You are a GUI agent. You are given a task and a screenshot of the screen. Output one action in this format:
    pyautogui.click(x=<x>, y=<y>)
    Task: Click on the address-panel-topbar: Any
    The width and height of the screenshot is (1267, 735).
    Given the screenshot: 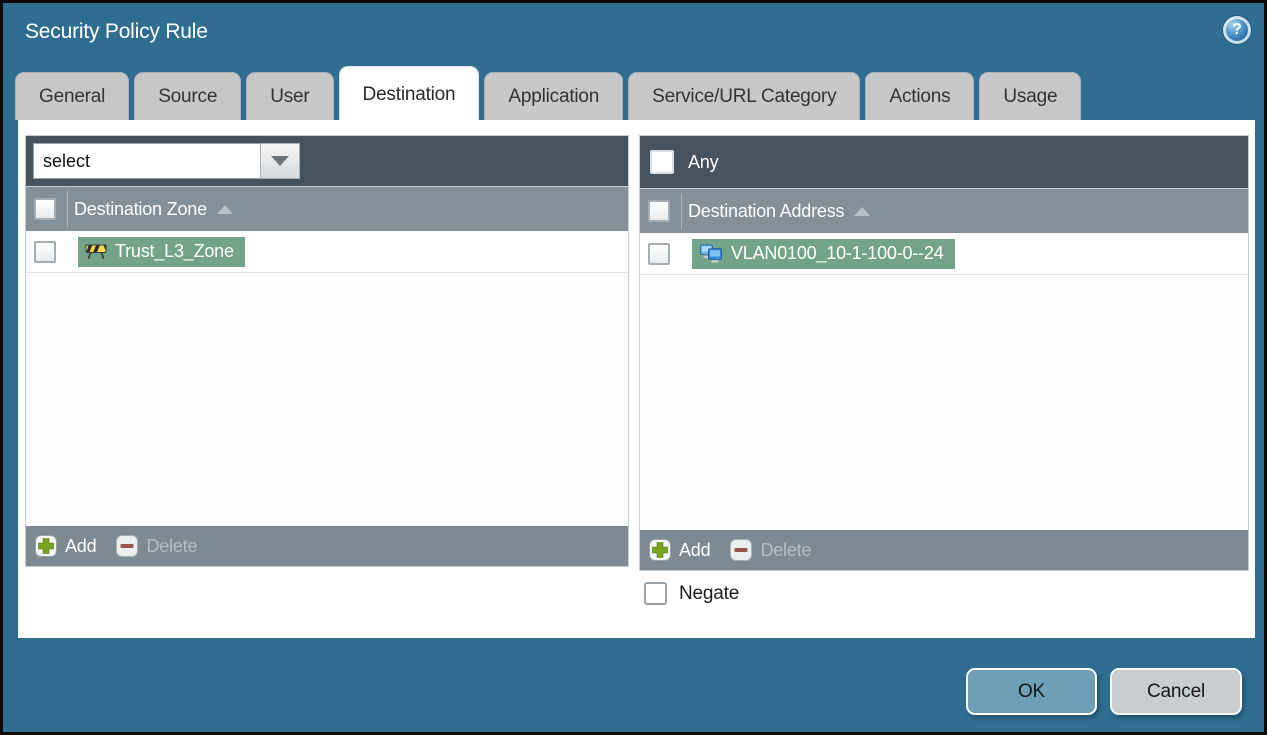 What is the action you would take?
    pyautogui.click(x=944, y=162)
    